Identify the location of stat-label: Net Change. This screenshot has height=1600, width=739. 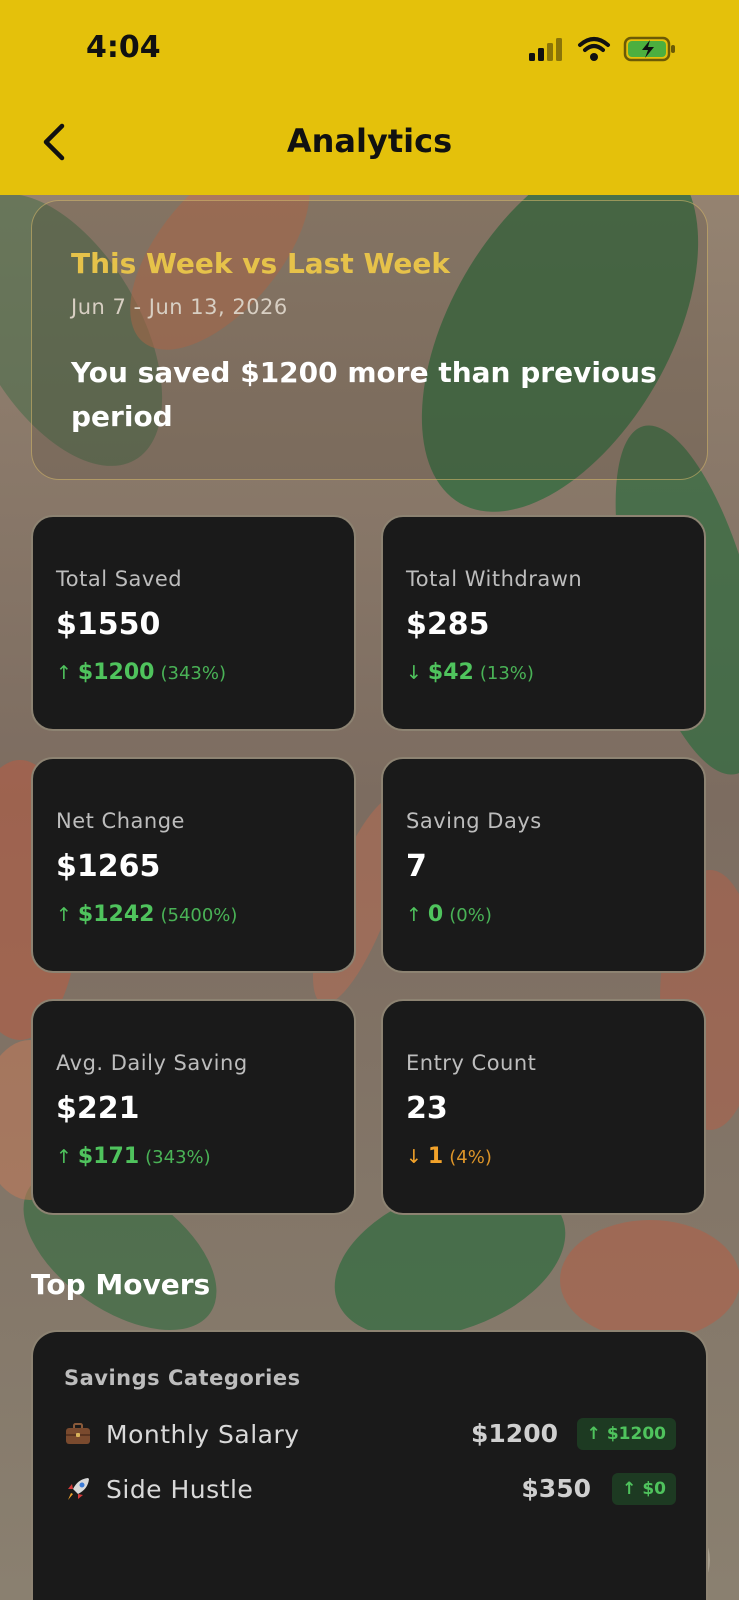
(120, 821).